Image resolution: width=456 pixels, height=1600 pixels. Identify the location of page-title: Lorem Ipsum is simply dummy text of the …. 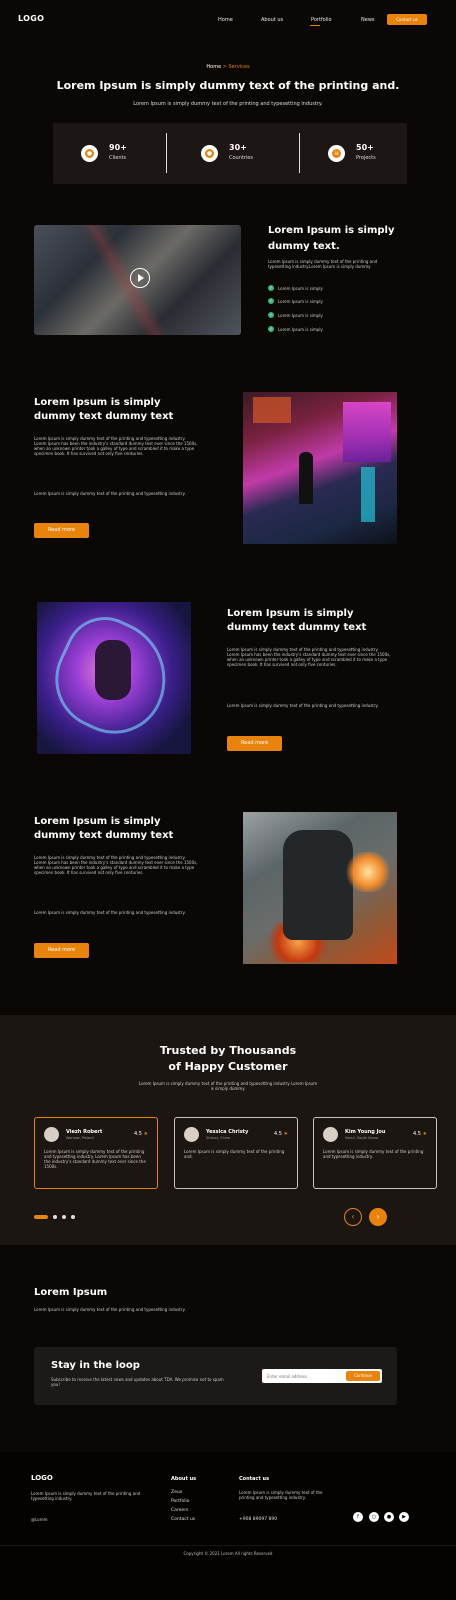
(228, 85).